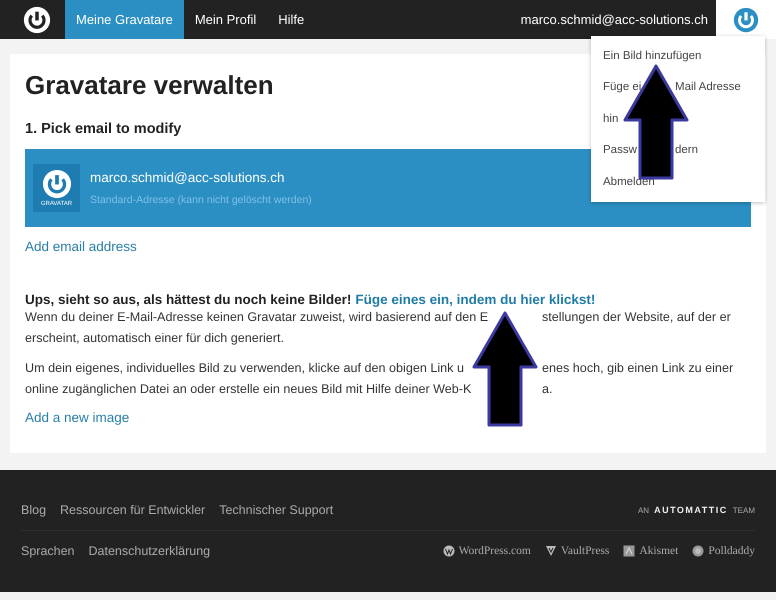 This screenshot has width=776, height=600. Describe the element at coordinates (77, 417) in the screenshot. I see `add-new-image-link: Add a new image` at that location.